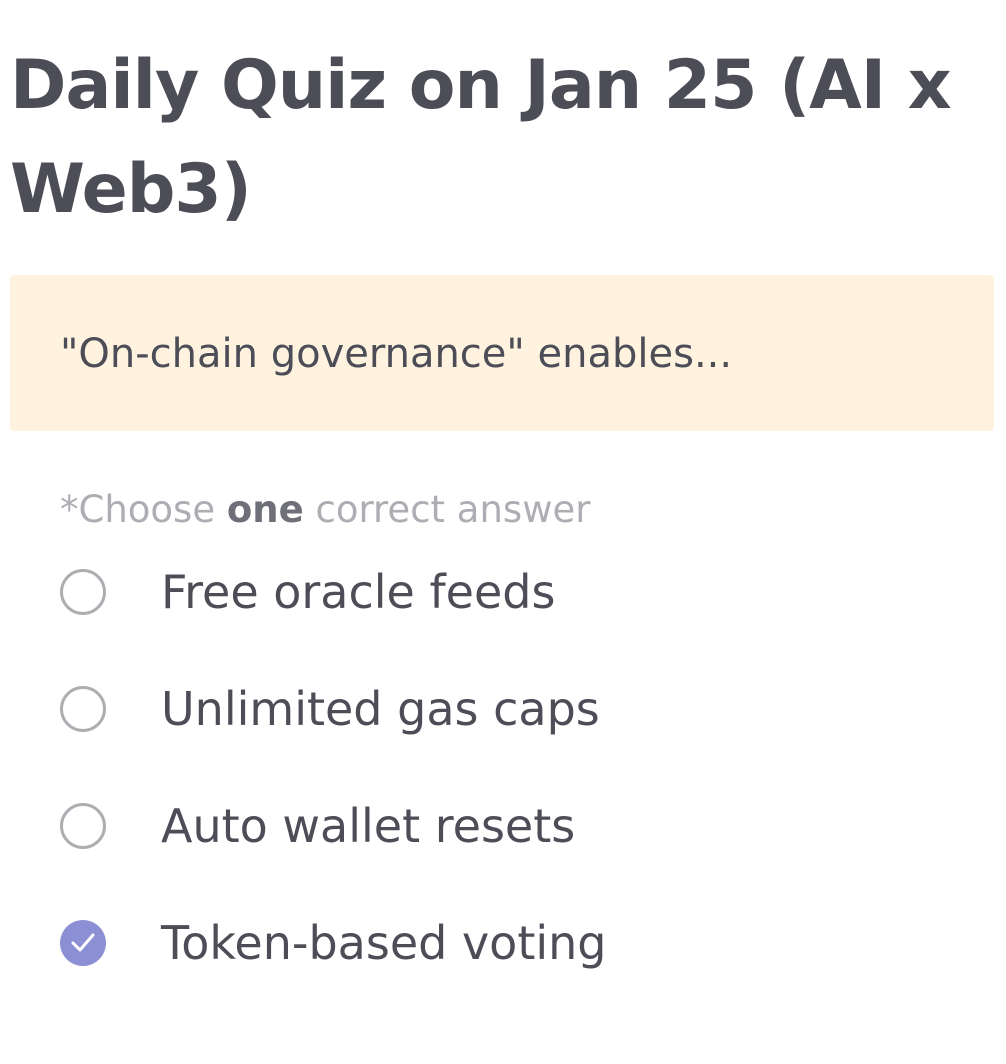  Describe the element at coordinates (384, 943) in the screenshot. I see `answer-option-label: Token-based voting` at that location.